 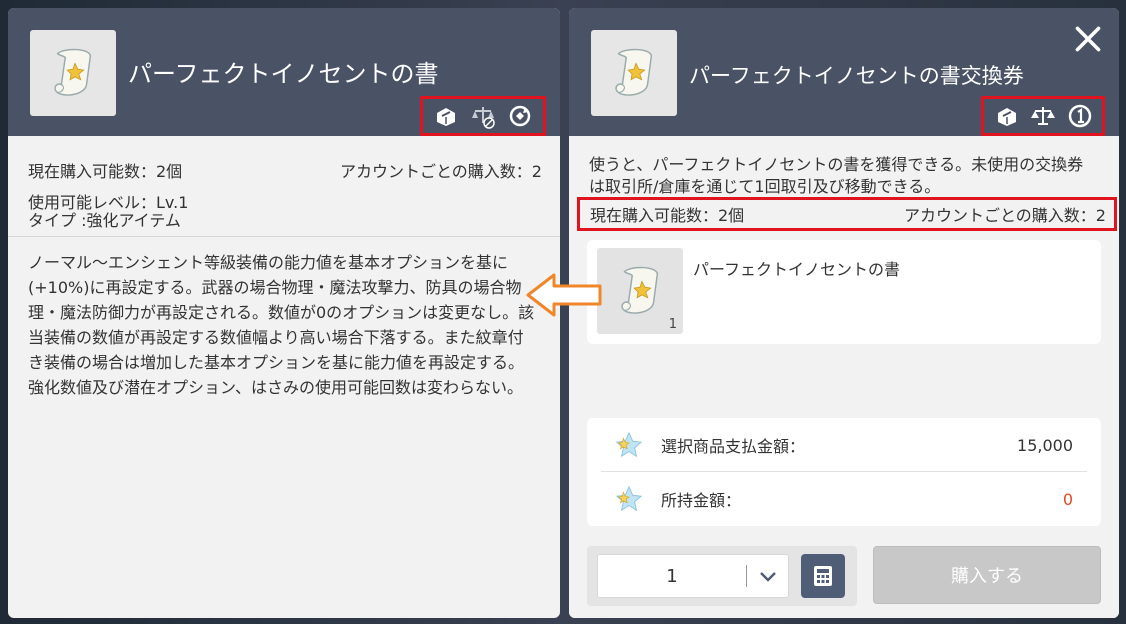 I want to click on reset-icon, so click(x=520, y=116).